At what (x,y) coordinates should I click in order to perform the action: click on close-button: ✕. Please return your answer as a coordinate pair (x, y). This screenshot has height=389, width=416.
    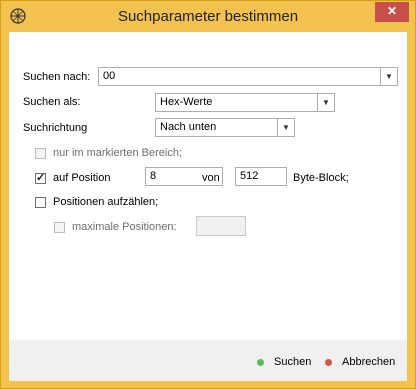
    Looking at the image, I should click on (392, 12).